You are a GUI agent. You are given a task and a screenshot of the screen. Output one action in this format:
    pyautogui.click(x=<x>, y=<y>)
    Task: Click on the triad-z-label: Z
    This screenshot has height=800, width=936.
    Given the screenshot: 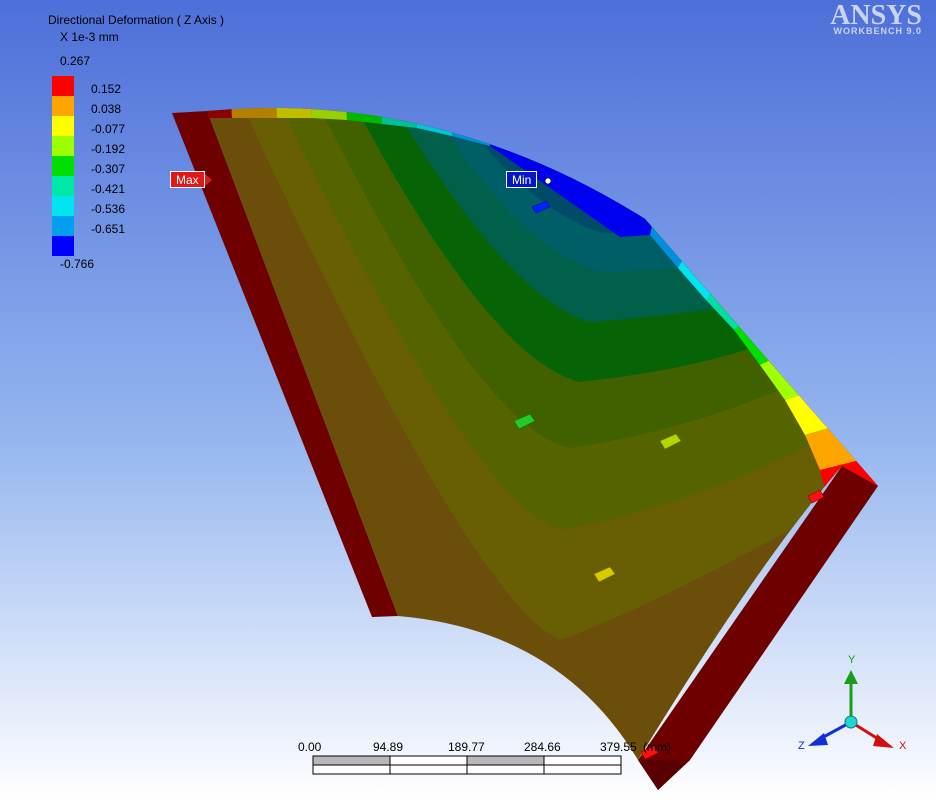 What is the action you would take?
    pyautogui.click(x=801, y=746)
    